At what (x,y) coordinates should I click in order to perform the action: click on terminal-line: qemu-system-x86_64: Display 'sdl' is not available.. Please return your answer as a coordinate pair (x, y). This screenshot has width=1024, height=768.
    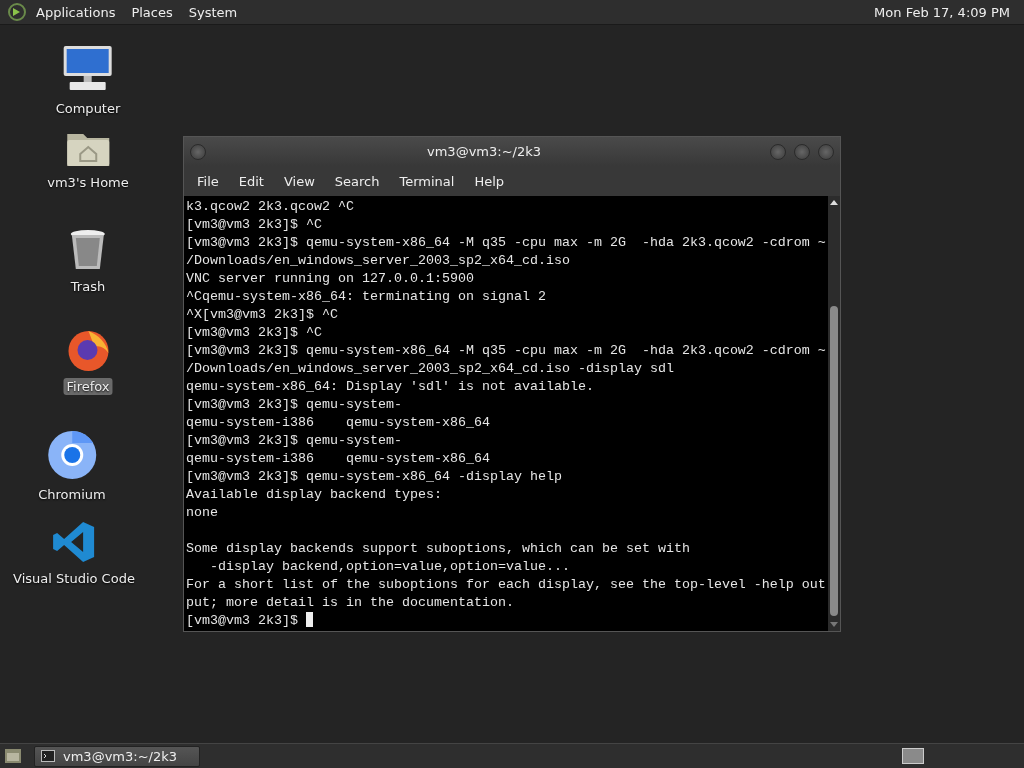
    Looking at the image, I should click on (390, 387).